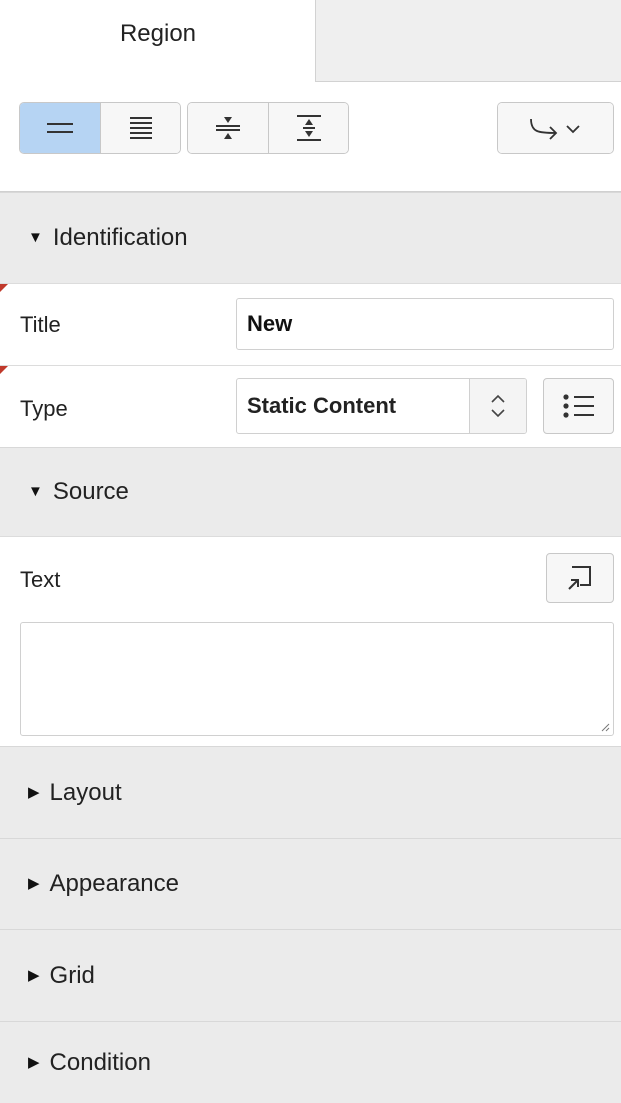  I want to click on section-condition: ▶ Condition, so click(310, 1062).